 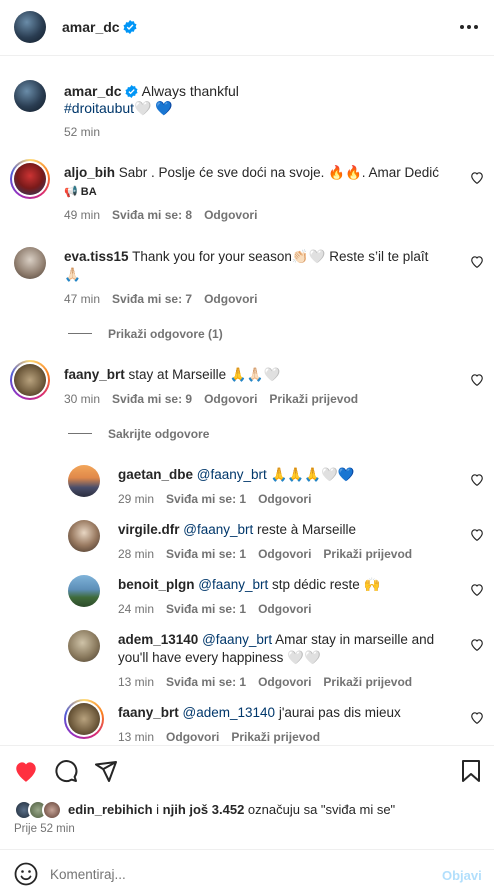 I want to click on comment-meta: 49 min Sviđa mi se: 8 Odgovori, so click(x=160, y=215).